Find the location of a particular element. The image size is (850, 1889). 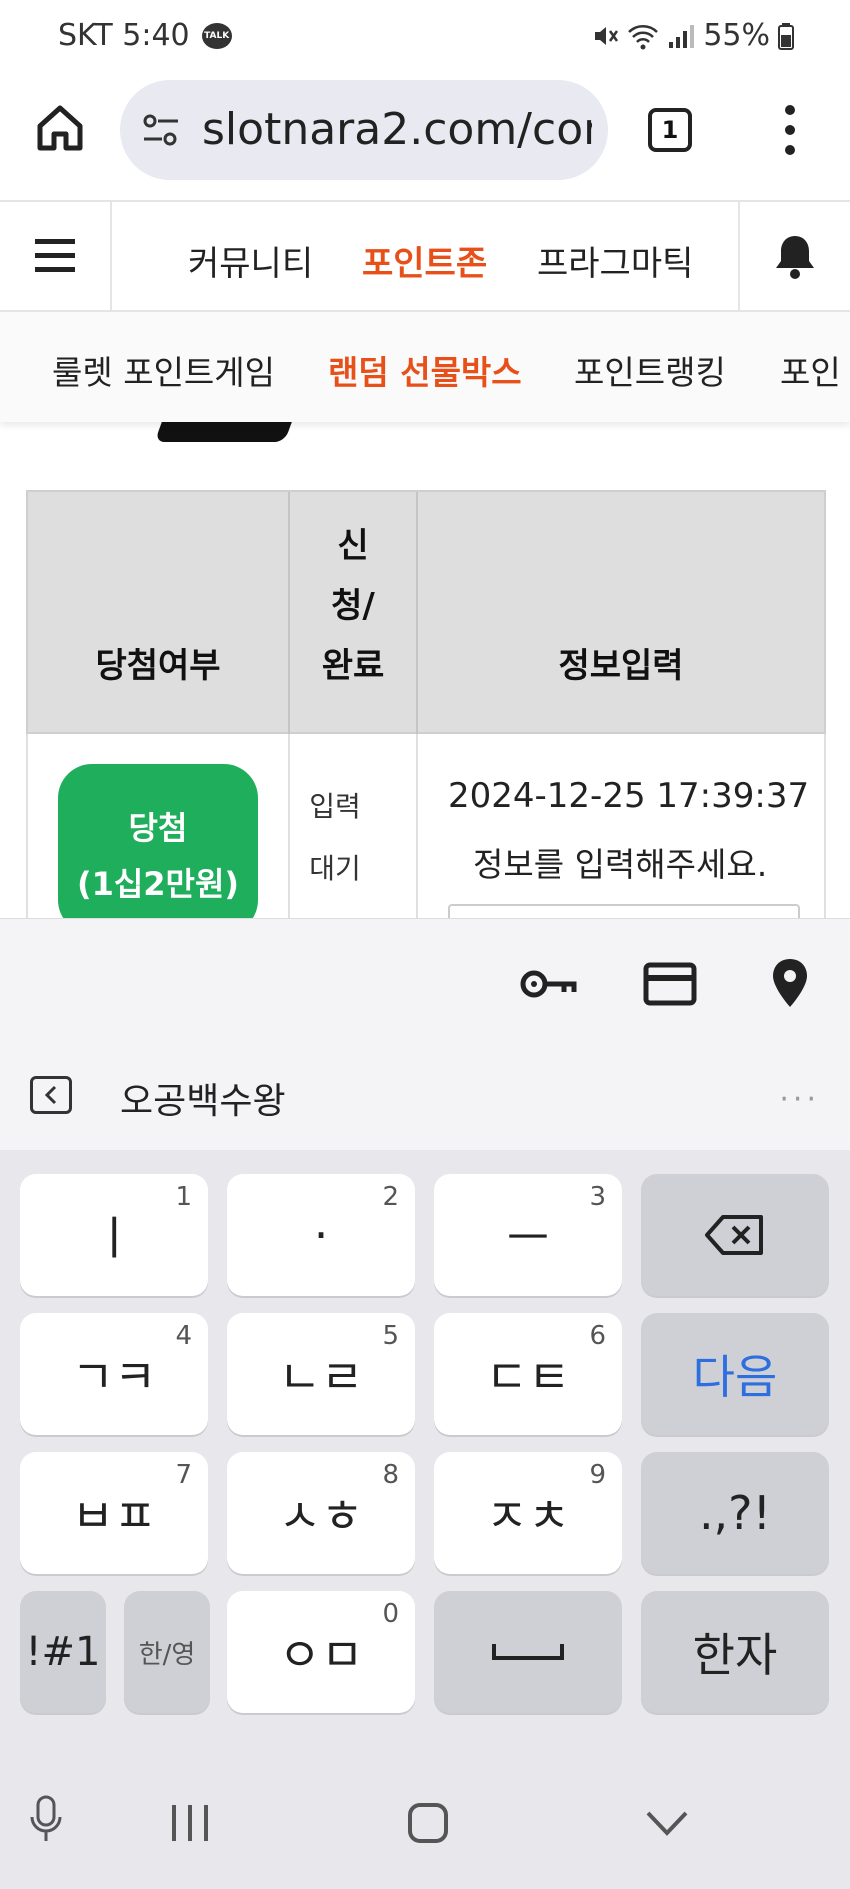

site-main-nav: 커뮤니티 포인트존 프라그마틱 is located at coordinates (425, 256).